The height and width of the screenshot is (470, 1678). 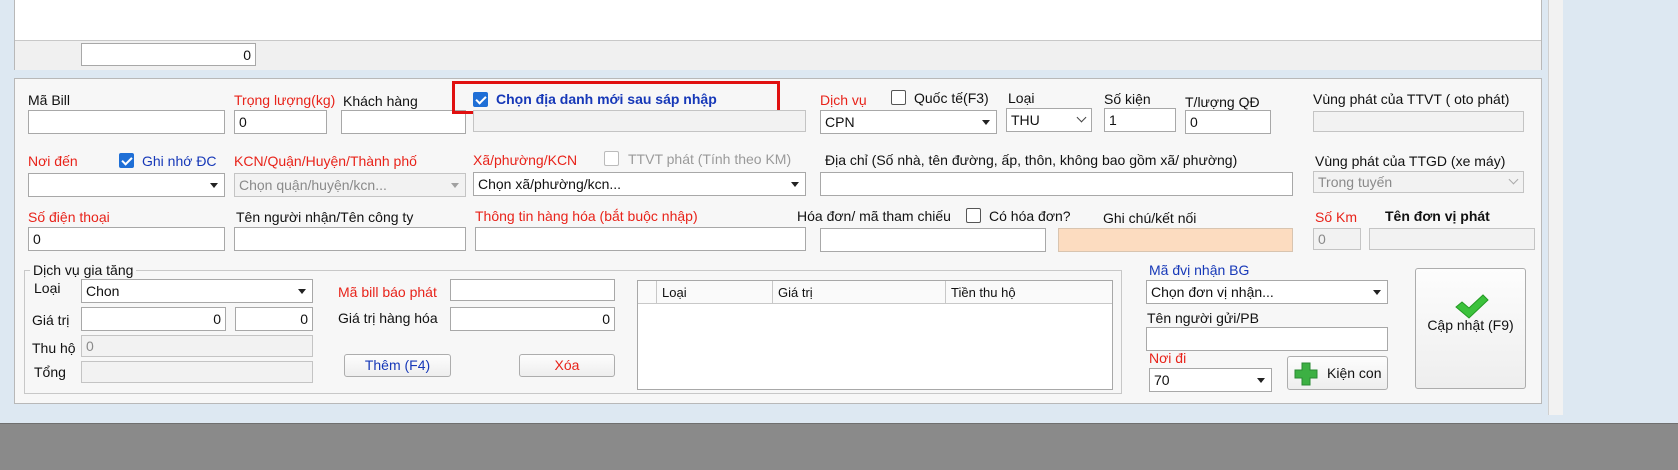 What do you see at coordinates (983, 293) in the screenshot?
I see `table-header-tien-thu-ho: Tiền thu hộ` at bounding box center [983, 293].